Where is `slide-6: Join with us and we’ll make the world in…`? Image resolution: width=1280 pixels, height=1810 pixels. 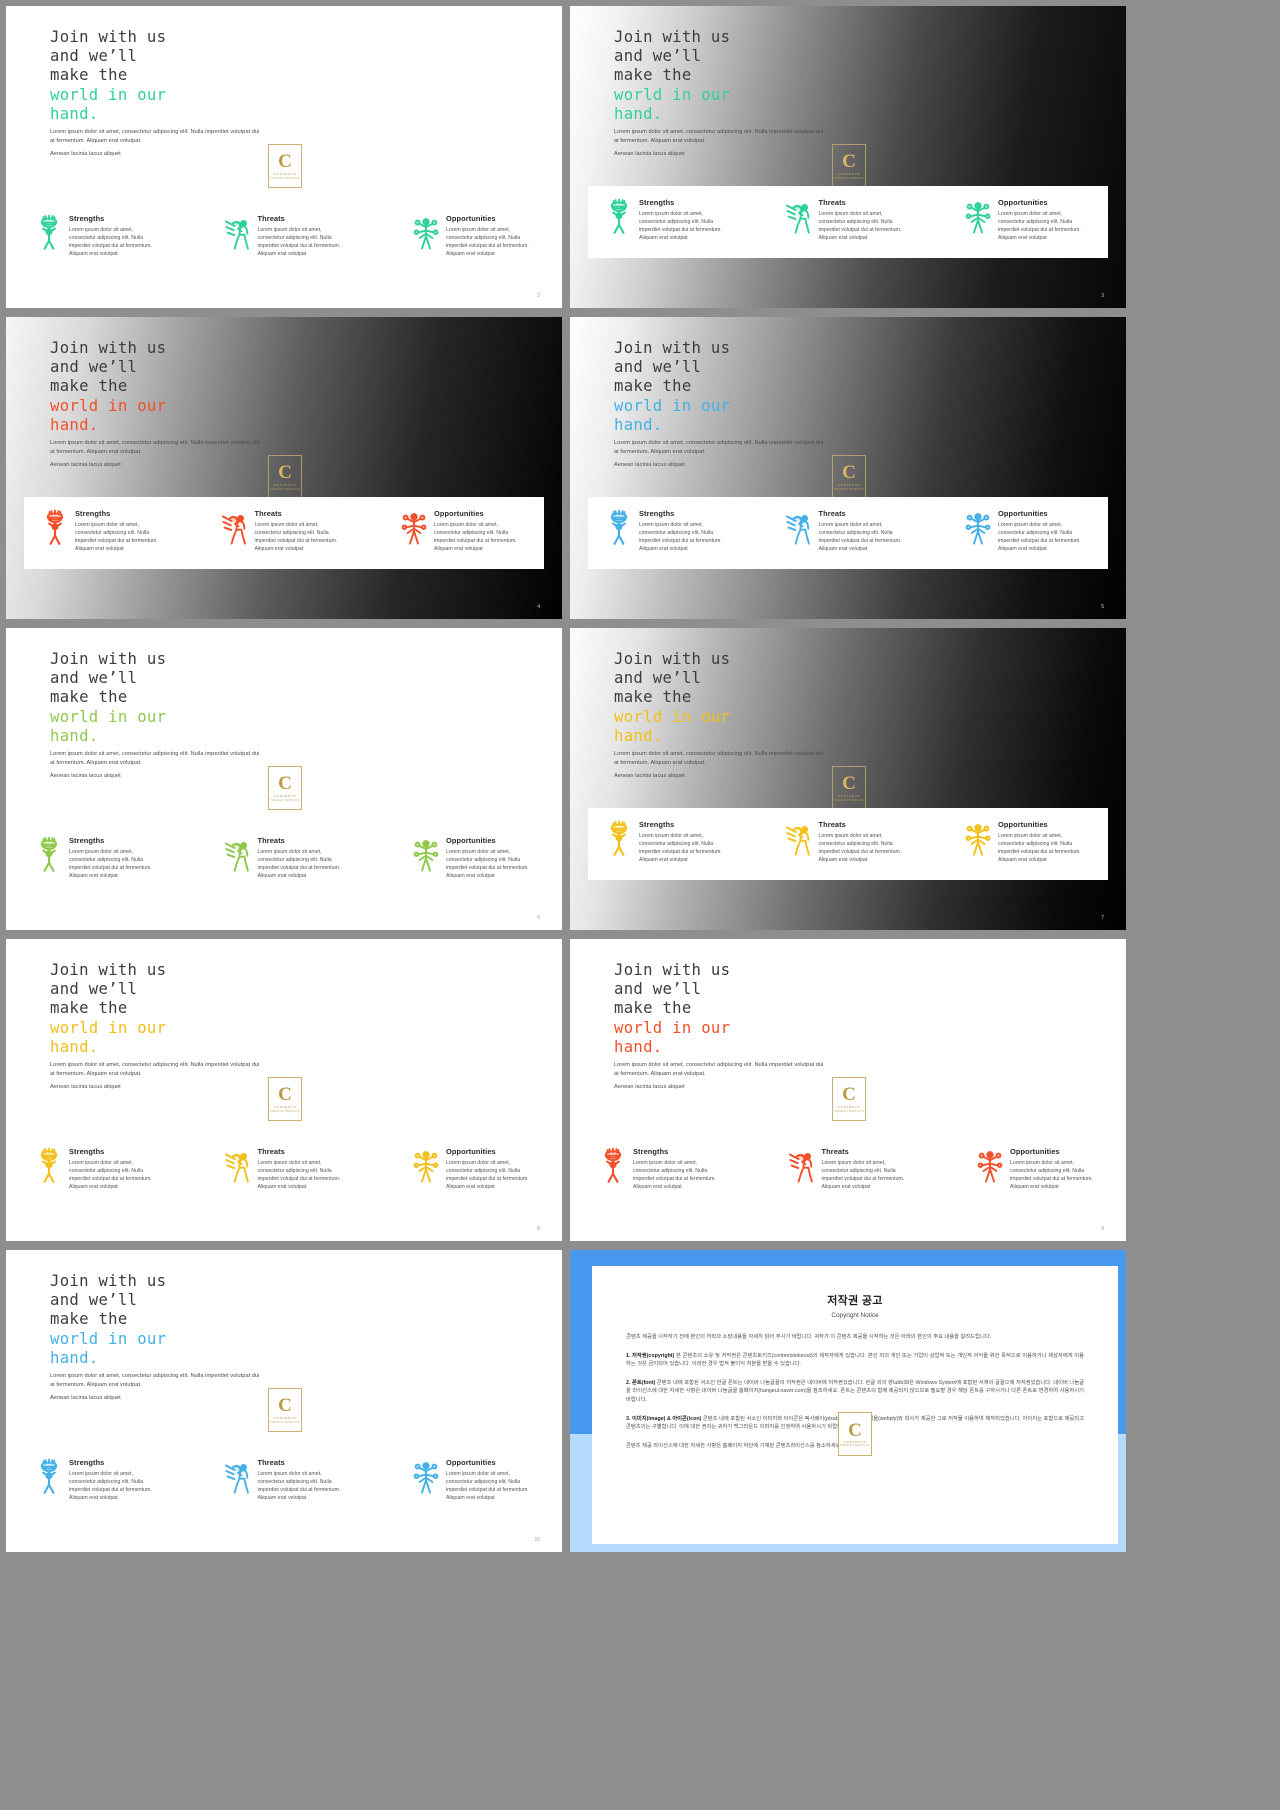 slide-6: Join with us and we’ll make the world in… is located at coordinates (284, 779).